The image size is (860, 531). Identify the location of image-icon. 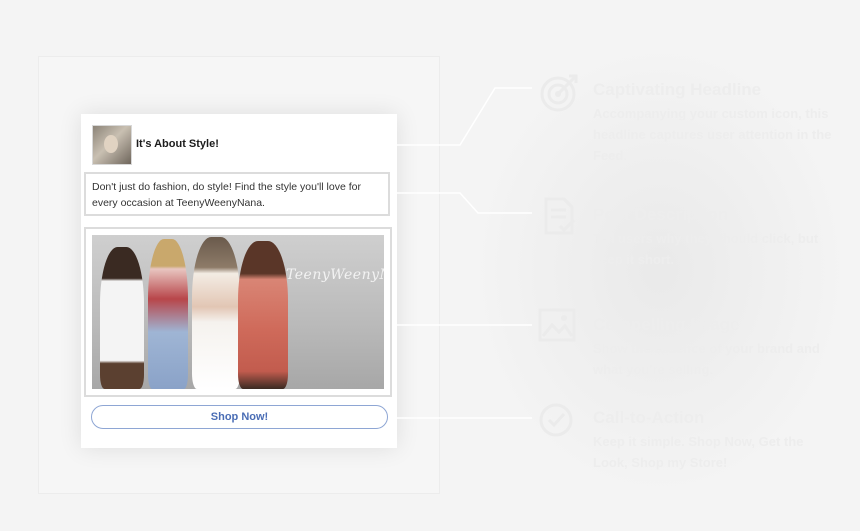
(557, 325).